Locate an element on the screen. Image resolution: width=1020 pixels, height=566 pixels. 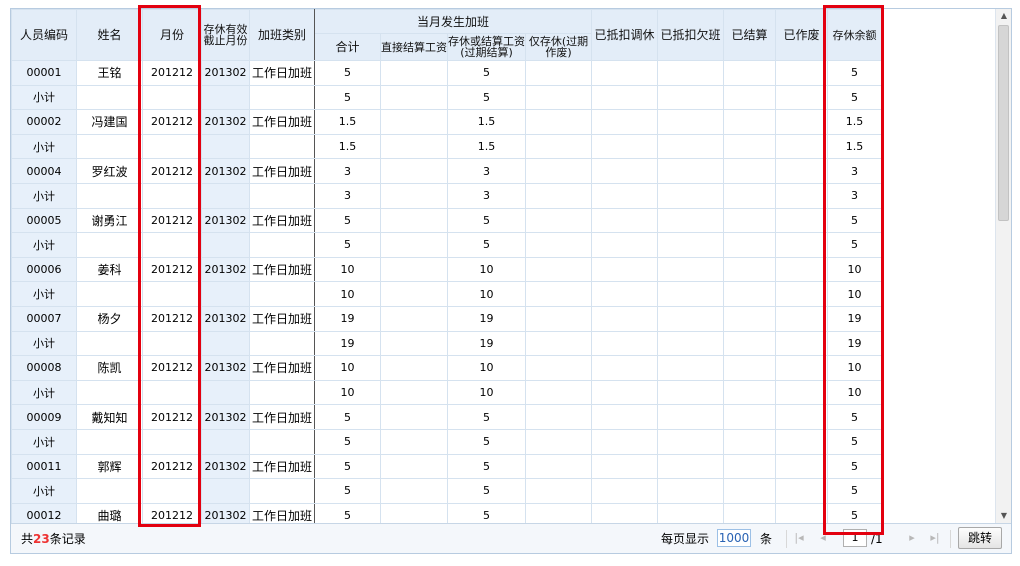
col-person-code: 人员编码 is located at coordinates (44, 35).